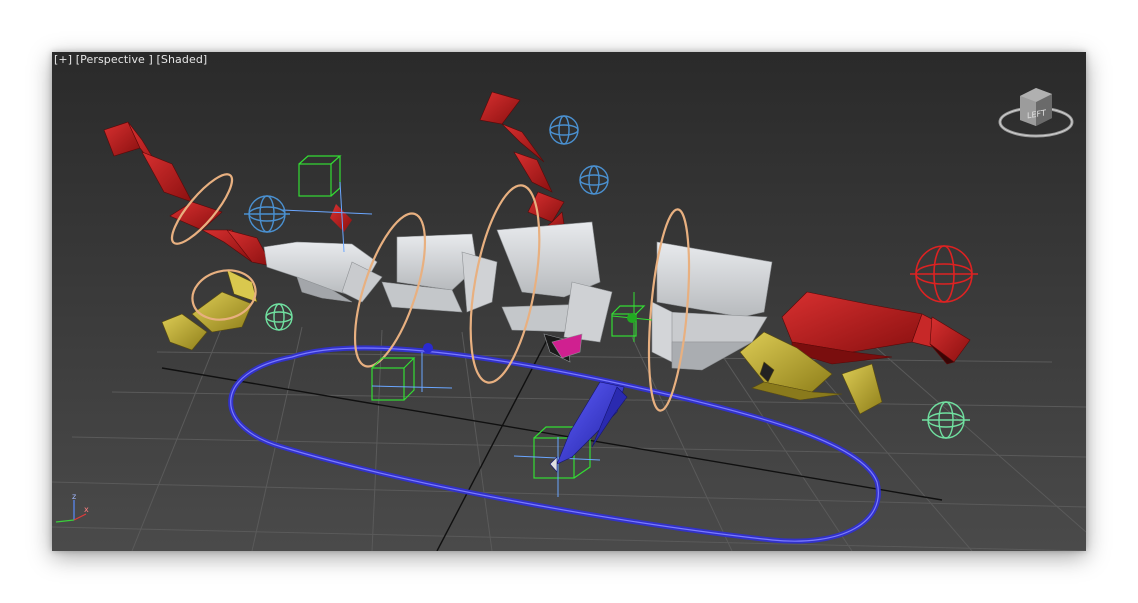  I want to click on viewport-view-menu: [Perspective ], so click(114, 59).